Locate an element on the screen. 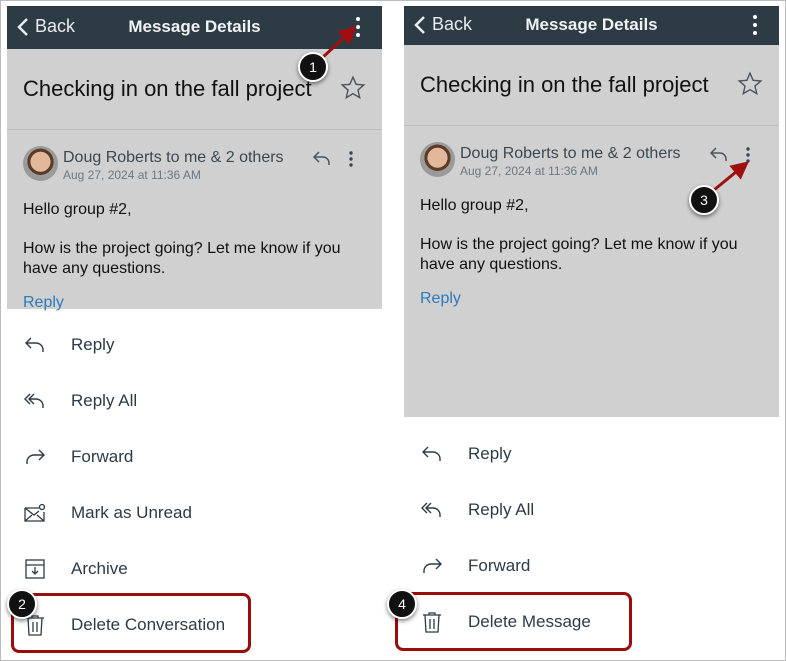  highlight-delete-message is located at coordinates (513, 621).